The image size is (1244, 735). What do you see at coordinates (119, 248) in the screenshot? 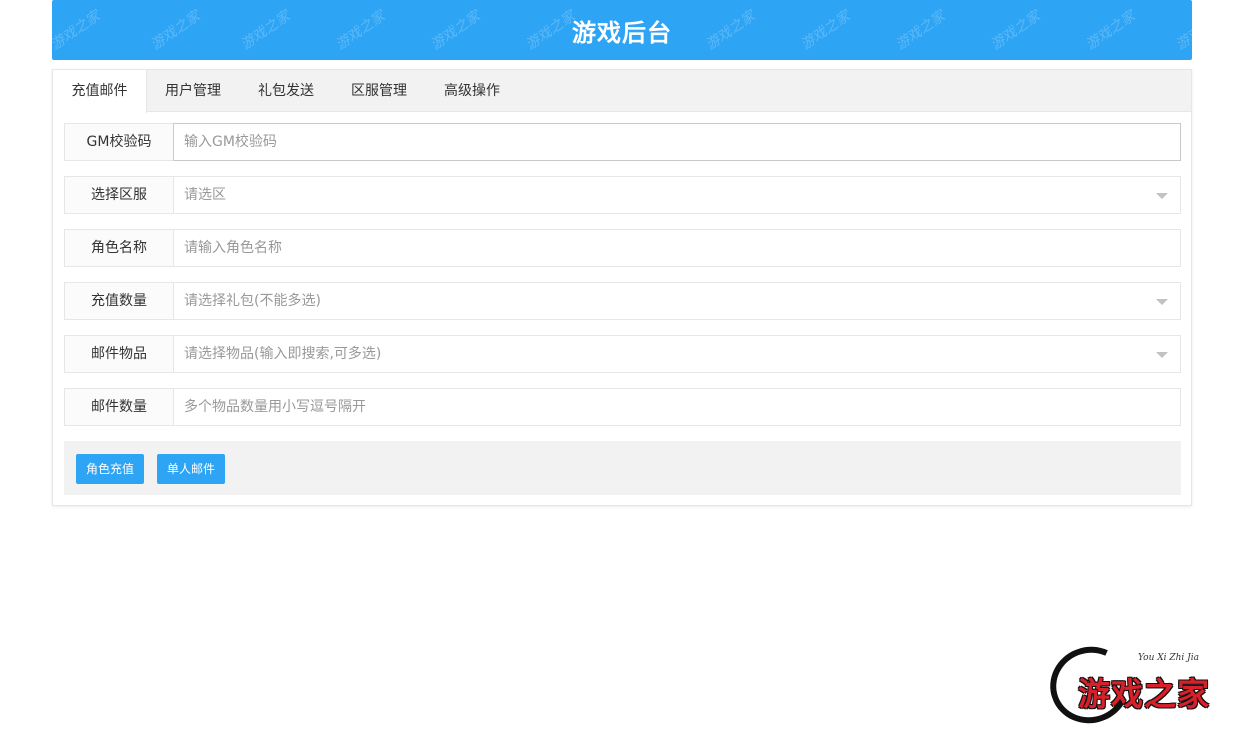
I see `role-name-label: 角色名称` at bounding box center [119, 248].